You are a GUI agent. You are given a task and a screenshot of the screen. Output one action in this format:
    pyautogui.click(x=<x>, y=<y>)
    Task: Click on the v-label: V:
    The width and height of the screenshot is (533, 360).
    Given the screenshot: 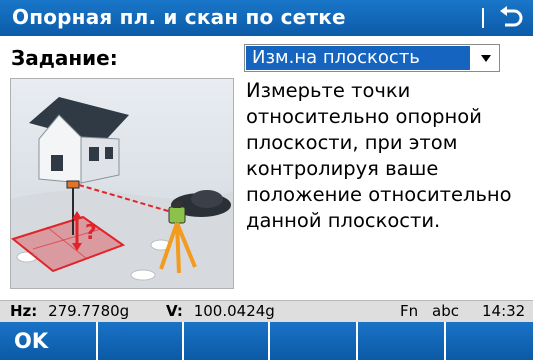 What is the action you would take?
    pyautogui.click(x=174, y=311)
    